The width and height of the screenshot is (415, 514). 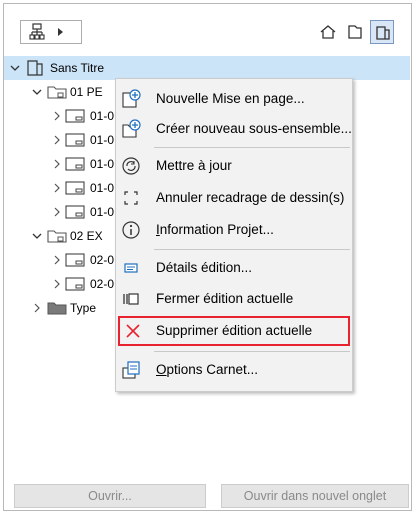 I want to click on menu-item-label: Fermer édition actuelle, so click(x=225, y=298).